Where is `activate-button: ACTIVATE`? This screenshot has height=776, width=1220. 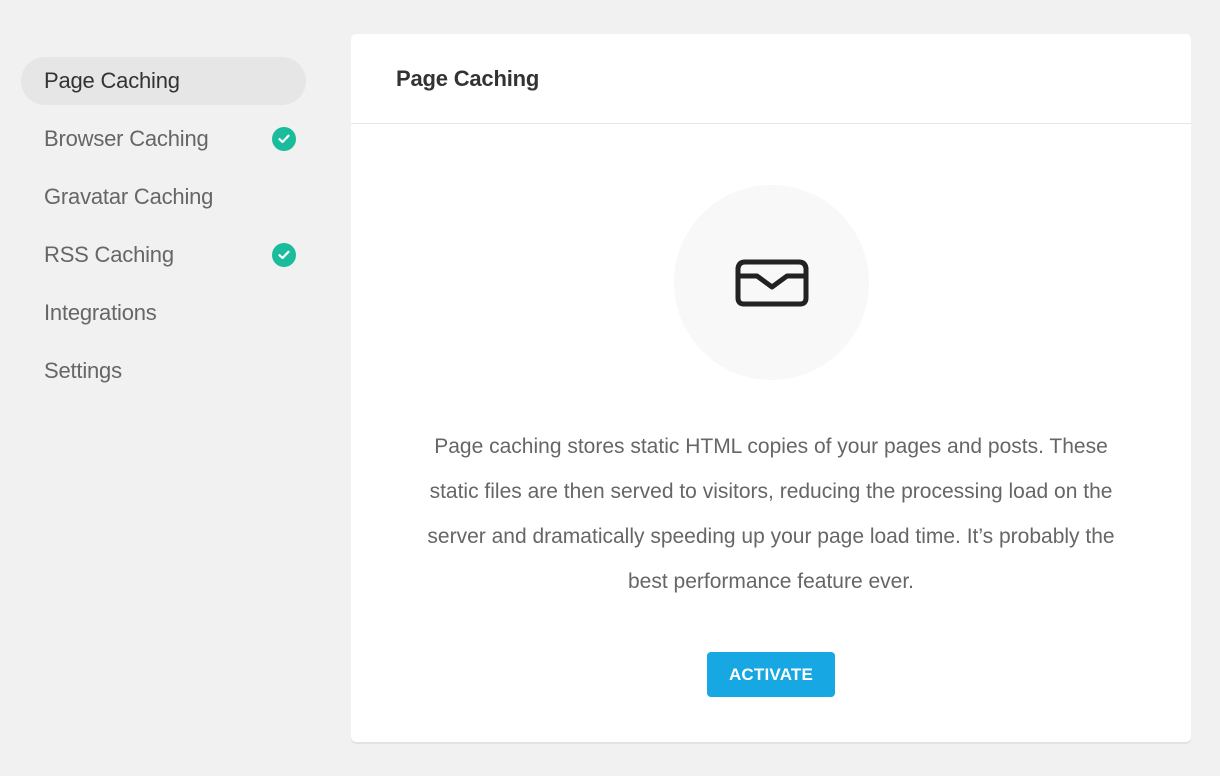 activate-button: ACTIVATE is located at coordinates (771, 674).